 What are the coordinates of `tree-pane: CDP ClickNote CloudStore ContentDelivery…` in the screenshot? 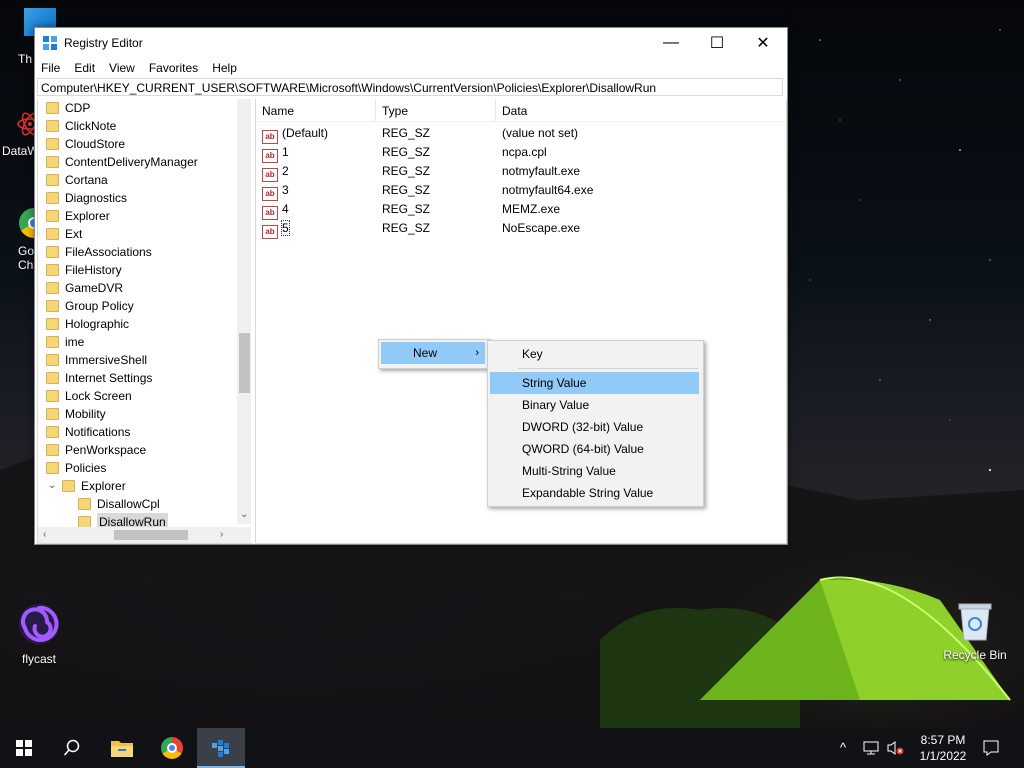 It's located at (145, 321).